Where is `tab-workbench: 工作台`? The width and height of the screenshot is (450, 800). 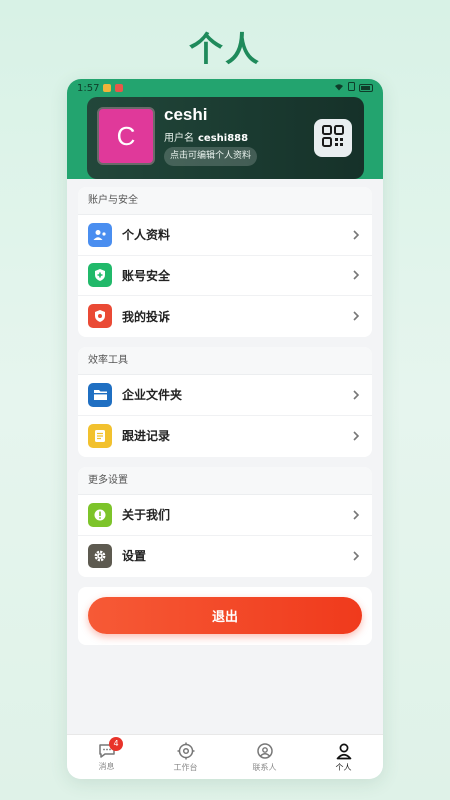
tab-workbench: 工作台 is located at coordinates (185, 757).